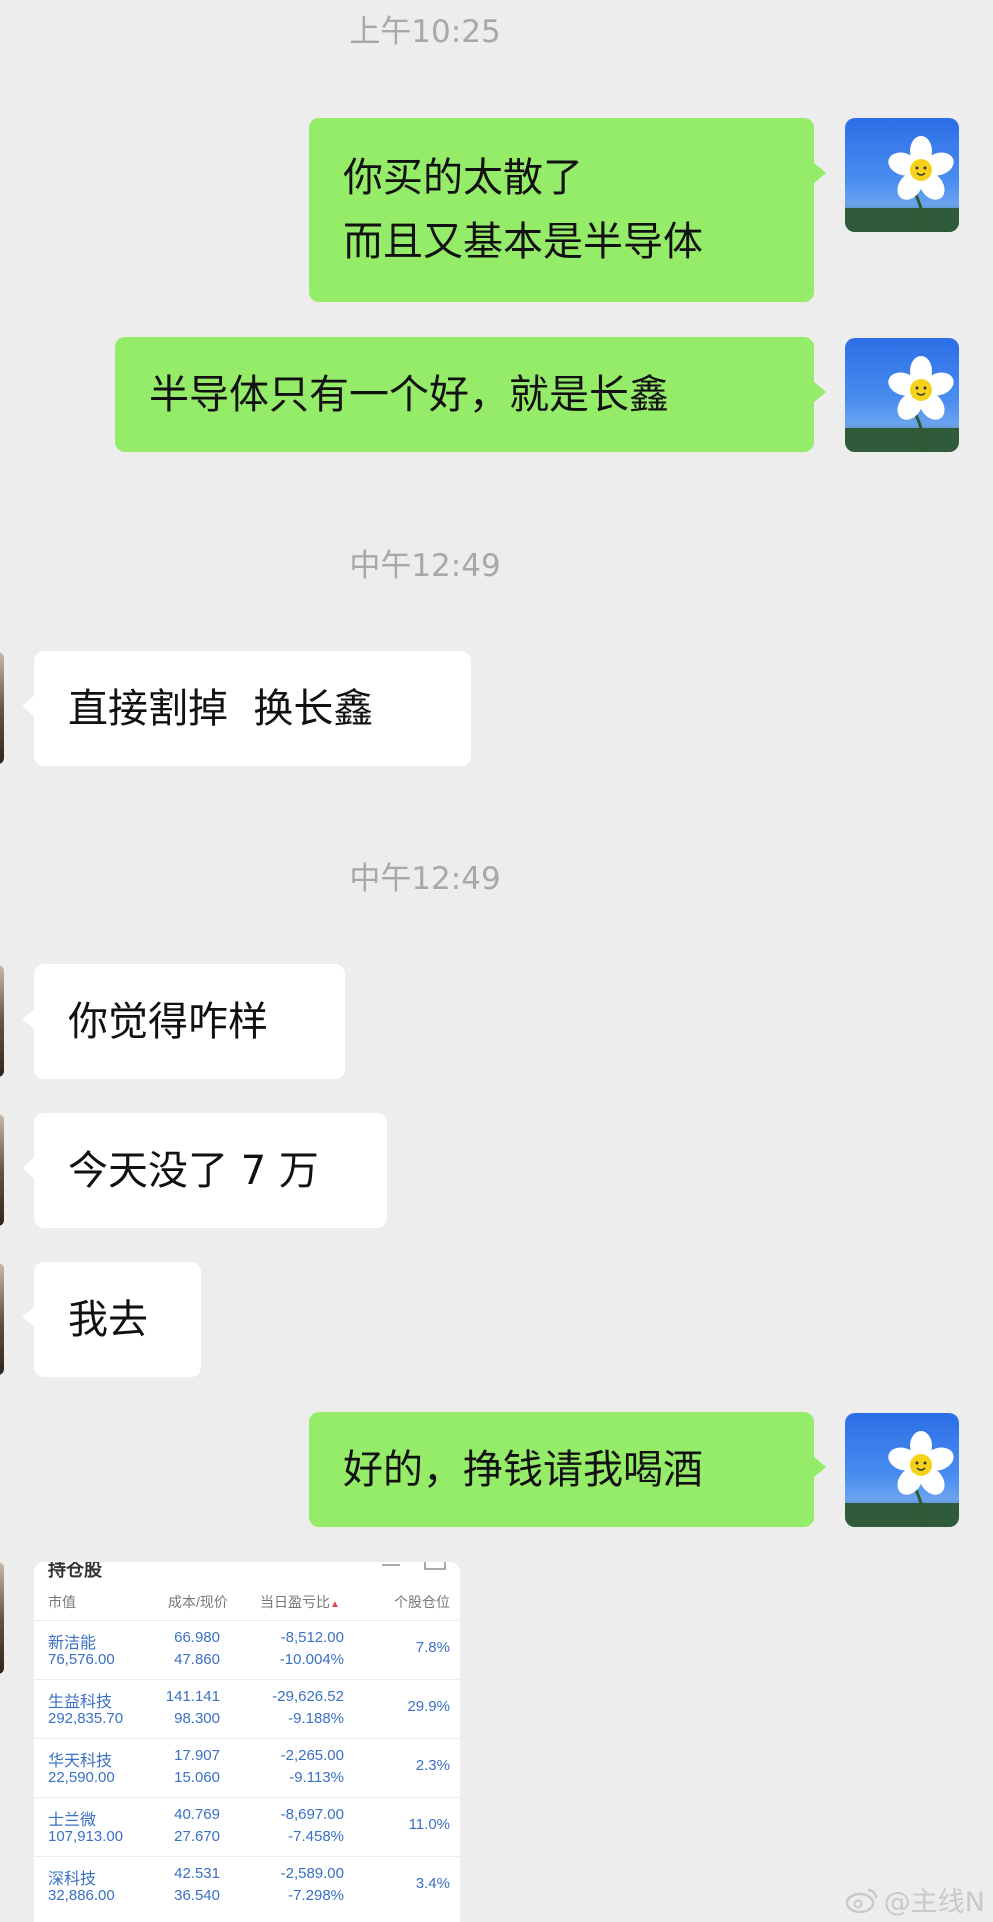 This screenshot has height=1922, width=993. Describe the element at coordinates (523, 242) in the screenshot. I see `message-text: 而且又基本是半导体` at that location.